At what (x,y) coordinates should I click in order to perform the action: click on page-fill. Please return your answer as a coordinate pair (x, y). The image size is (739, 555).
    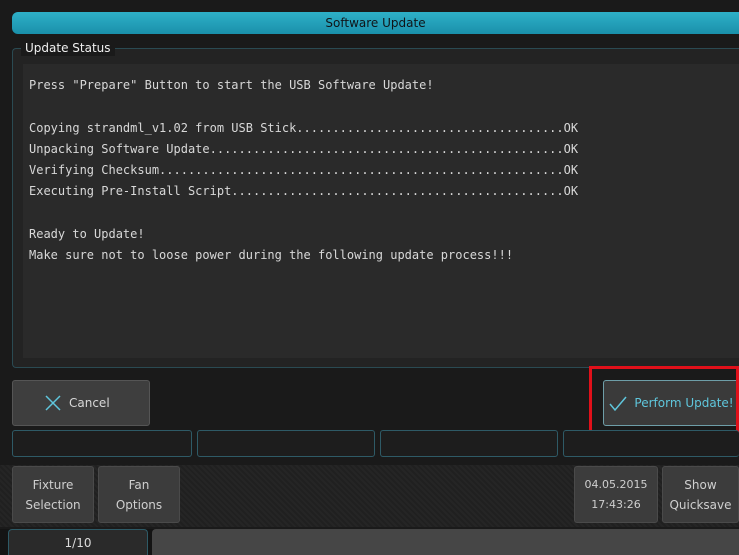
    Looking at the image, I should click on (445, 542).